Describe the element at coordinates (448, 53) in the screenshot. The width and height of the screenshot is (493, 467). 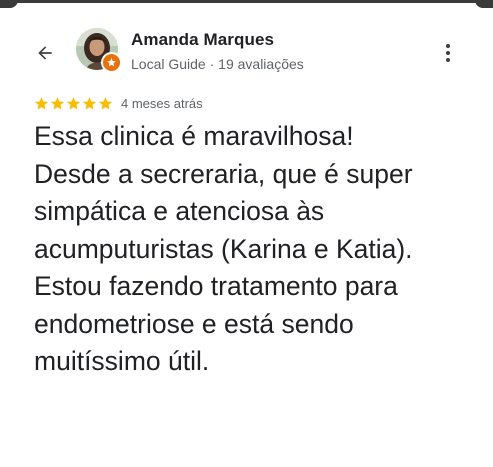
I see `more-options-button` at that location.